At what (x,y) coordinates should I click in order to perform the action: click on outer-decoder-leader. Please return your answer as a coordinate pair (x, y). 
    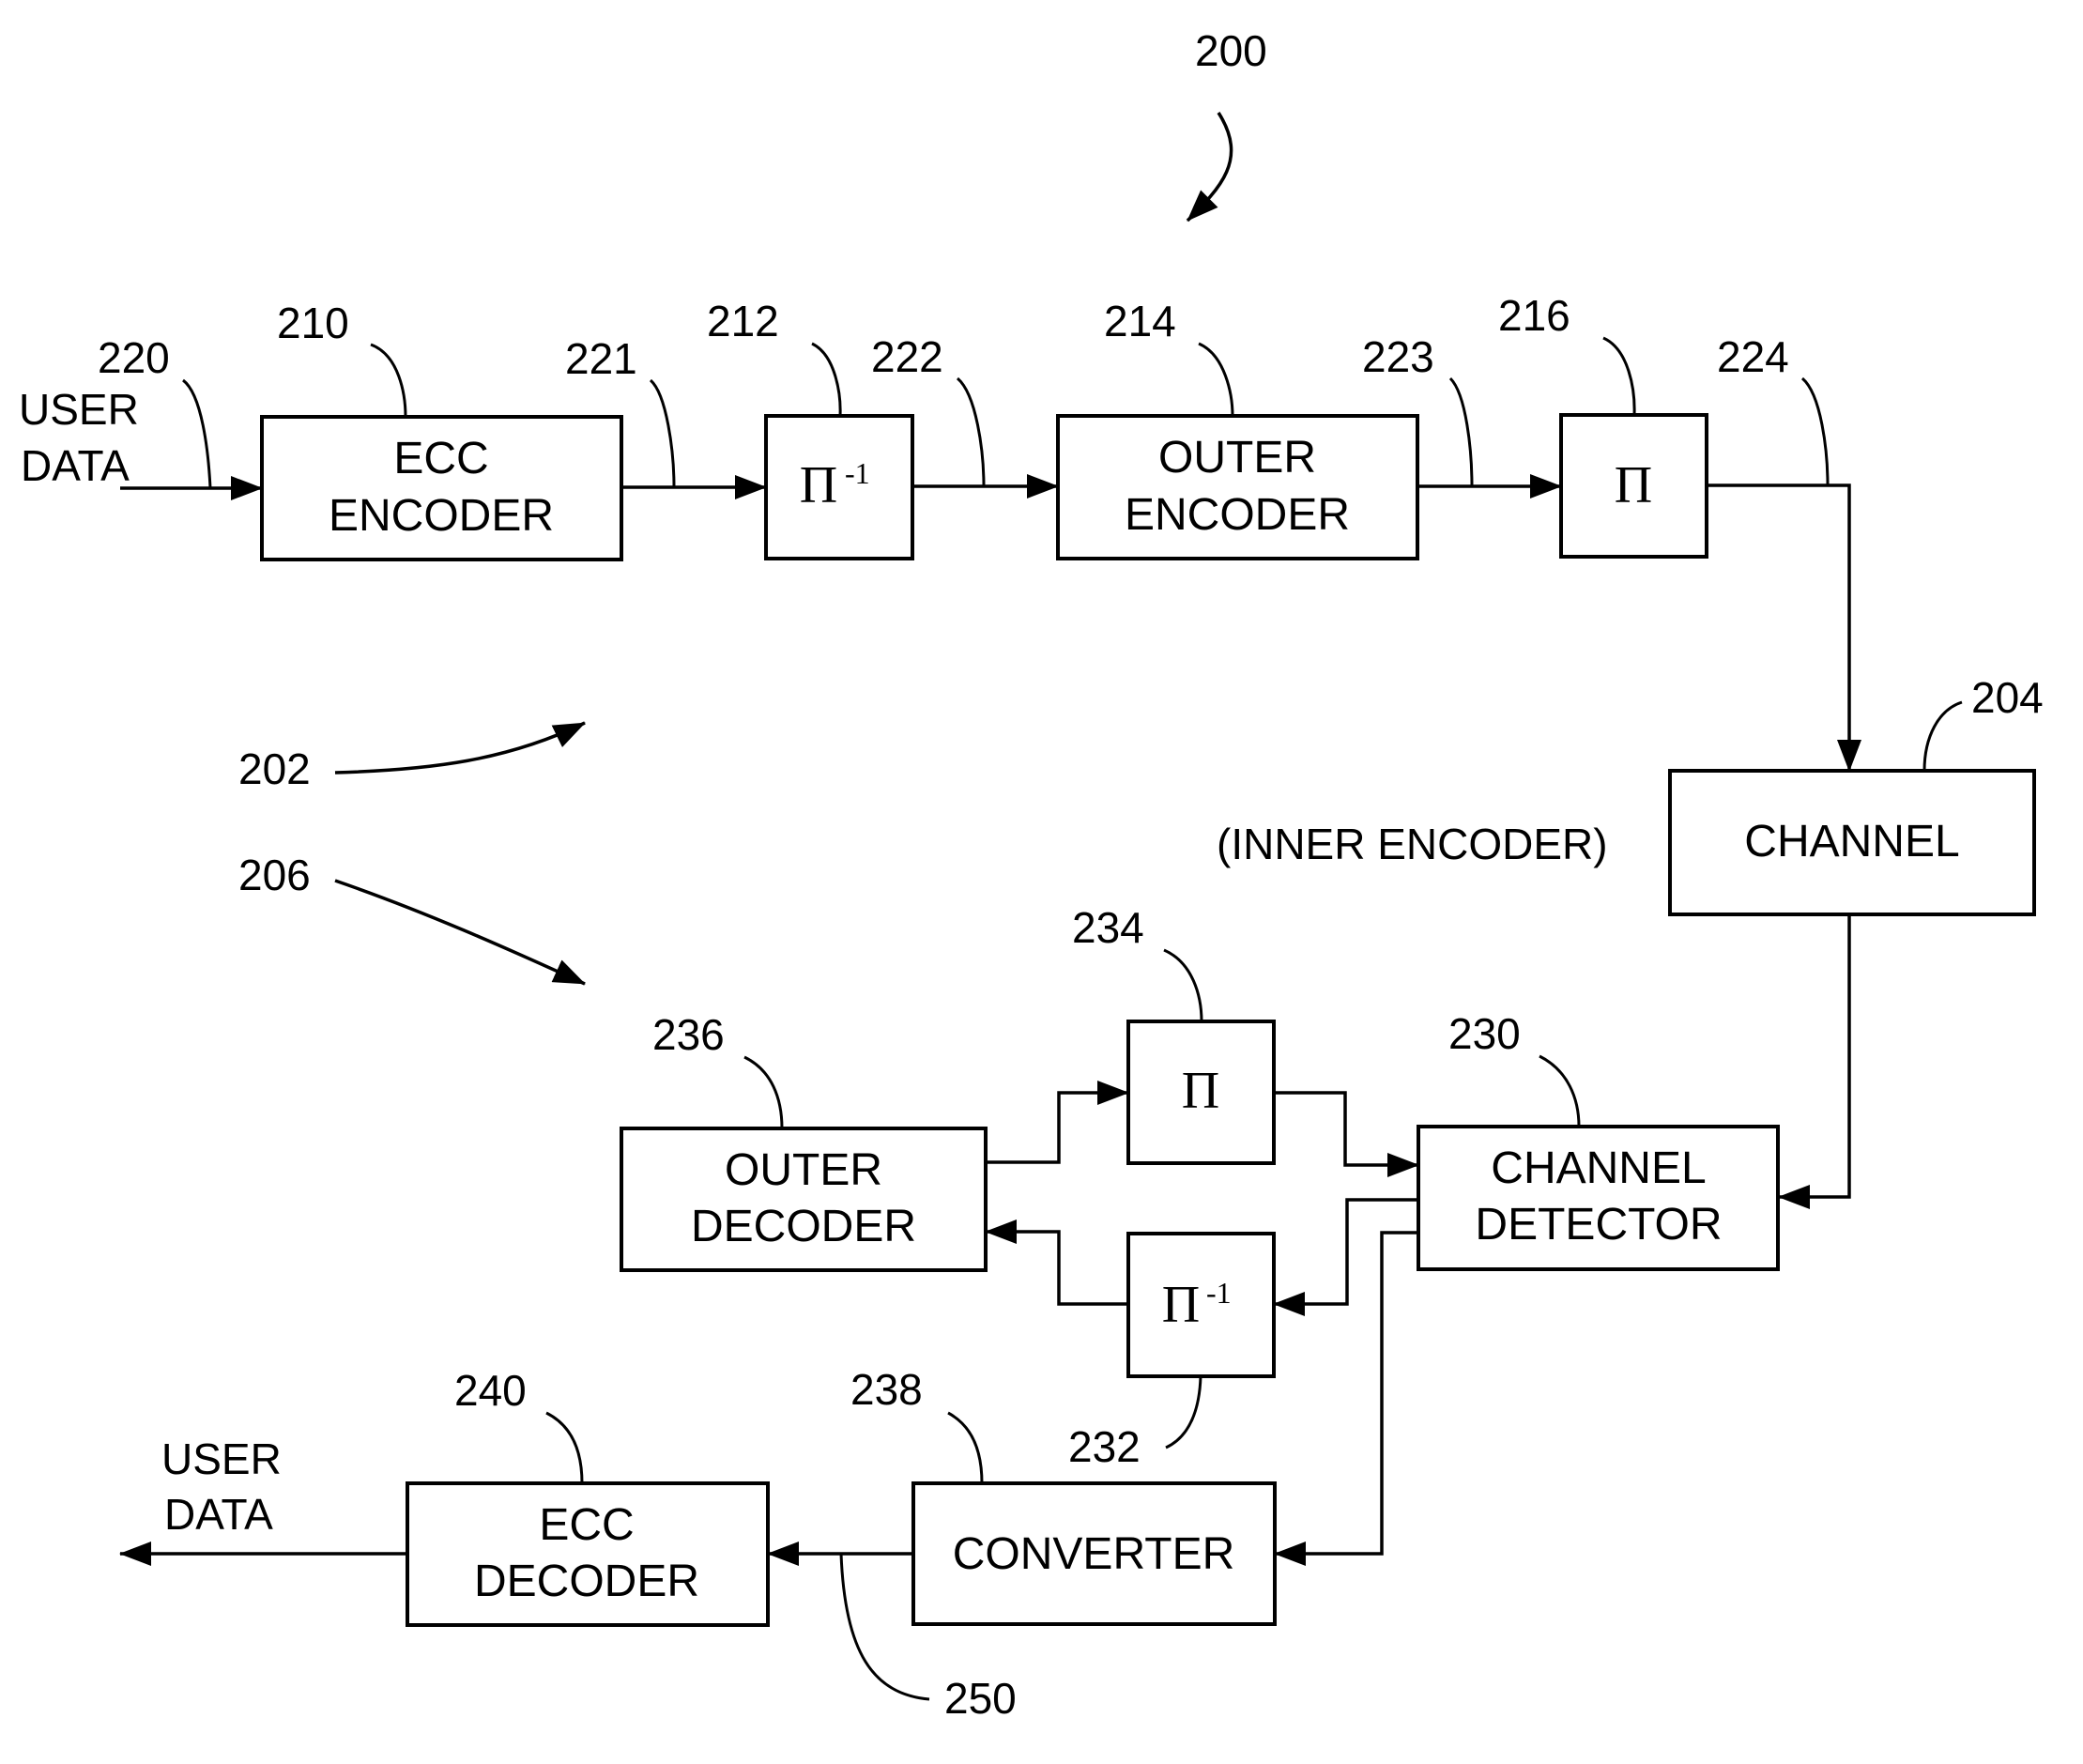
    Looking at the image, I should click on (763, 1092).